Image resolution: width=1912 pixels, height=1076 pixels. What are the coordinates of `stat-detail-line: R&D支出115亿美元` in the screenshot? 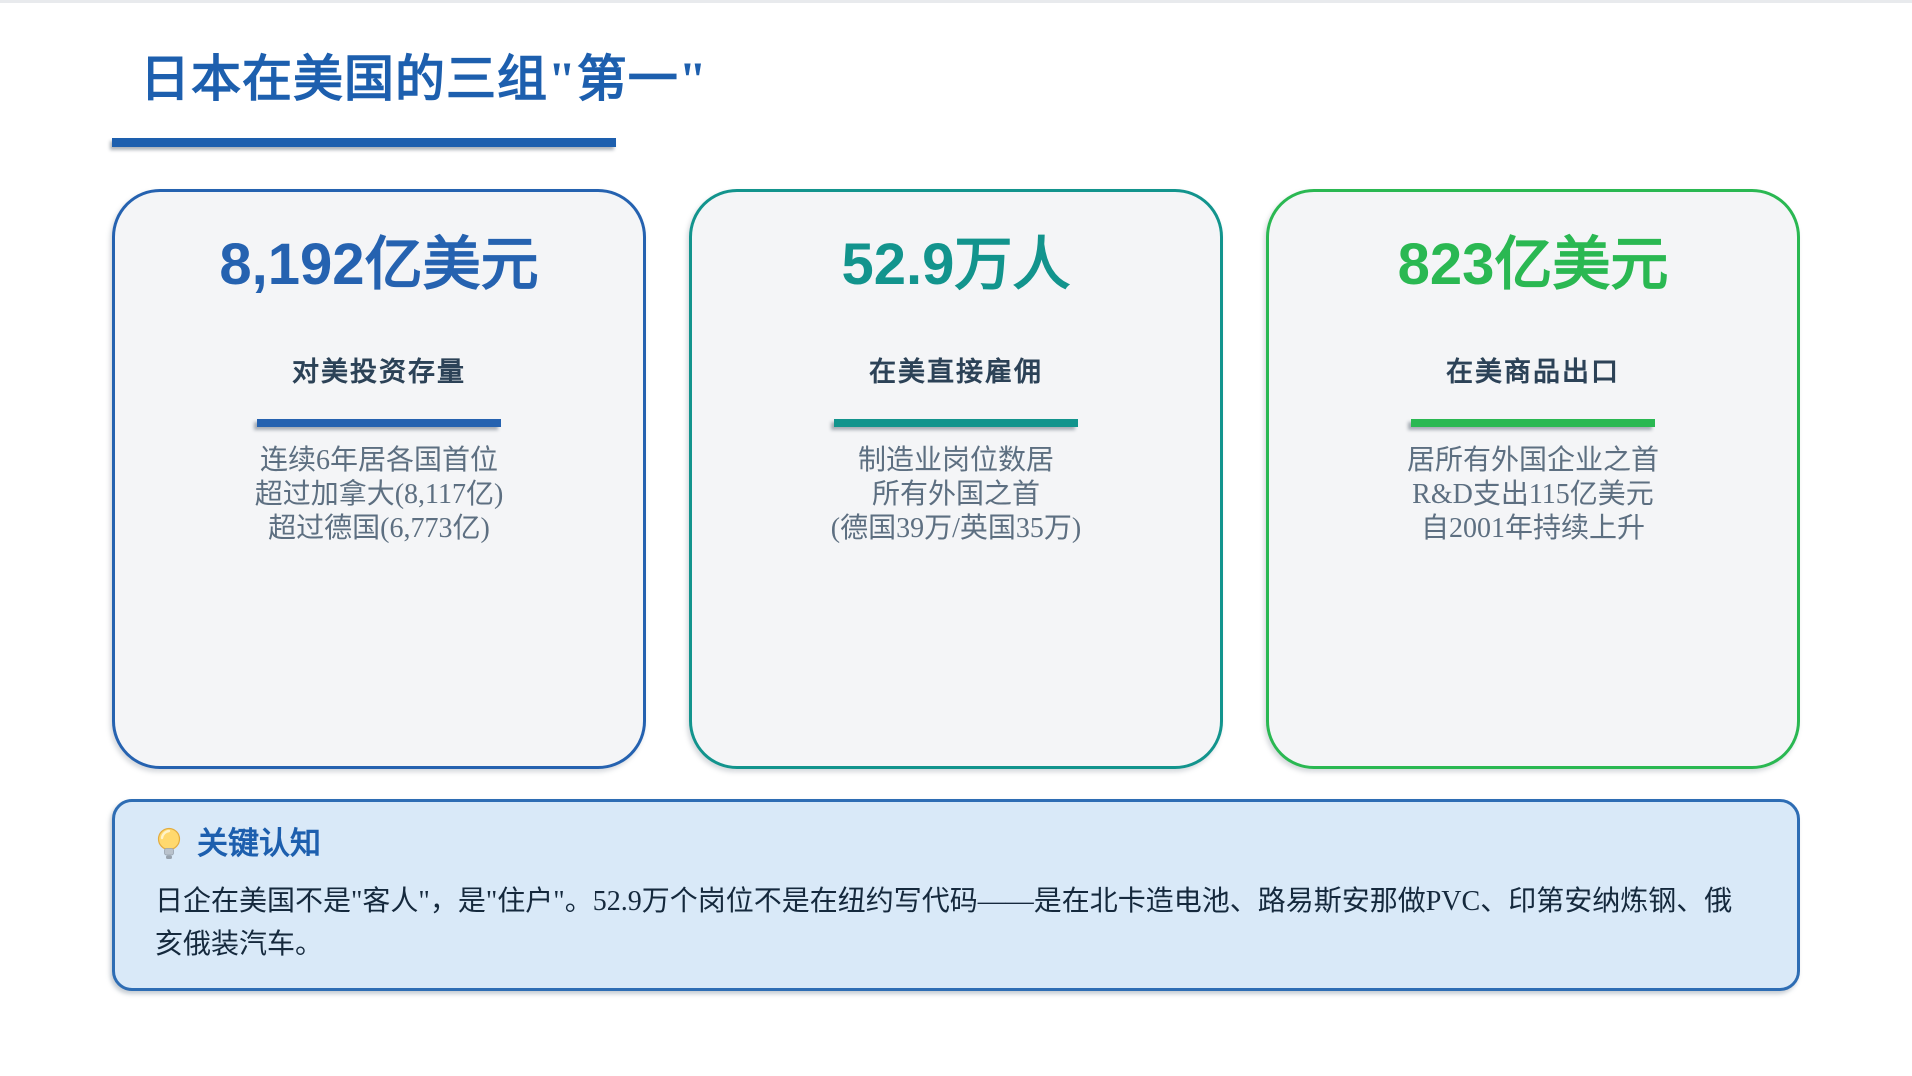 It's located at (1533, 494).